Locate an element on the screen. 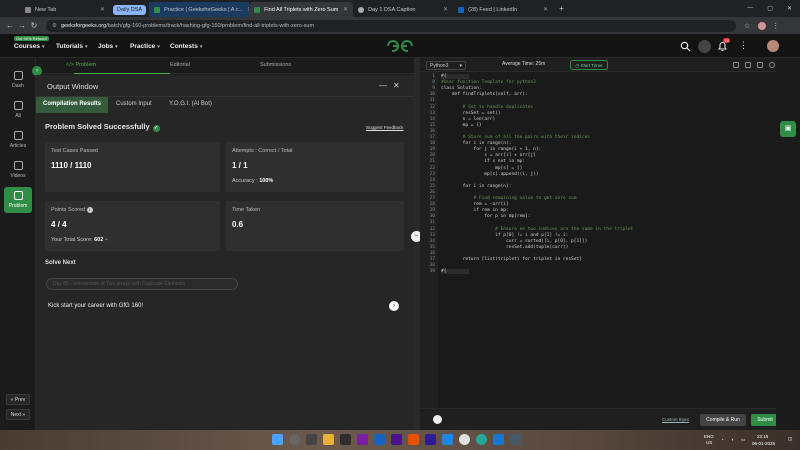  back-icon: ← is located at coordinates (10, 25).